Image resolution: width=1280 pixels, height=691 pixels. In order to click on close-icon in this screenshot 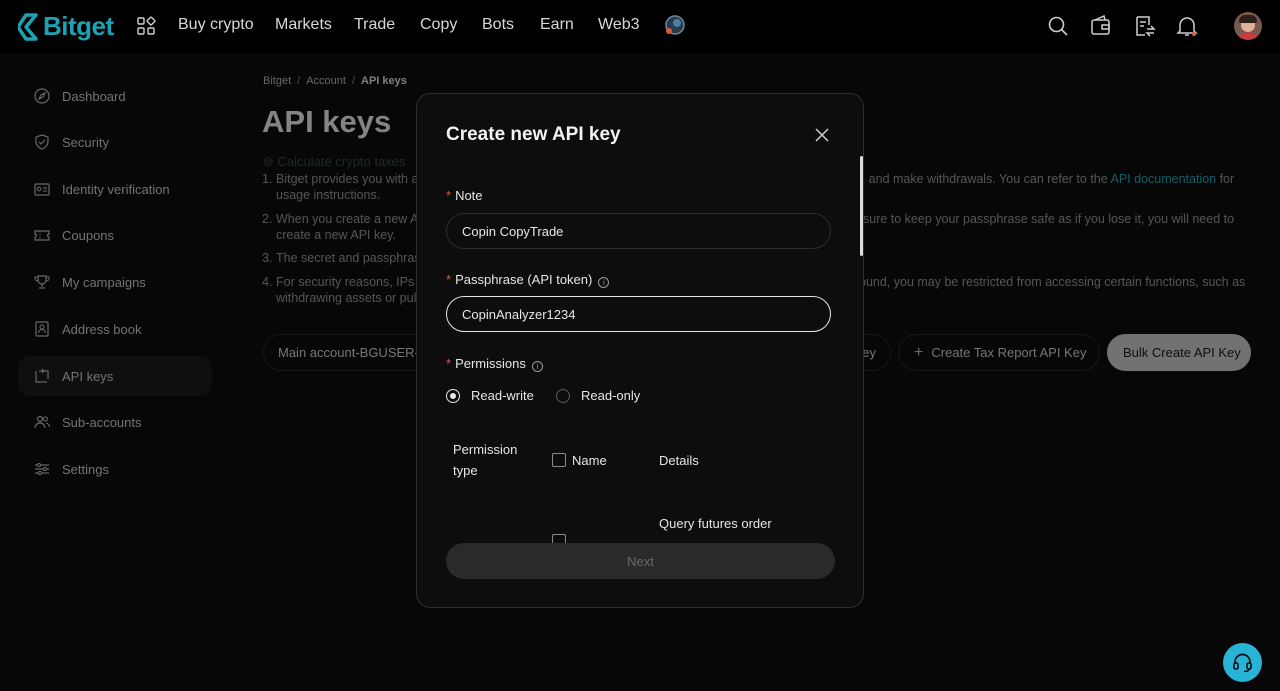, I will do `click(822, 135)`.